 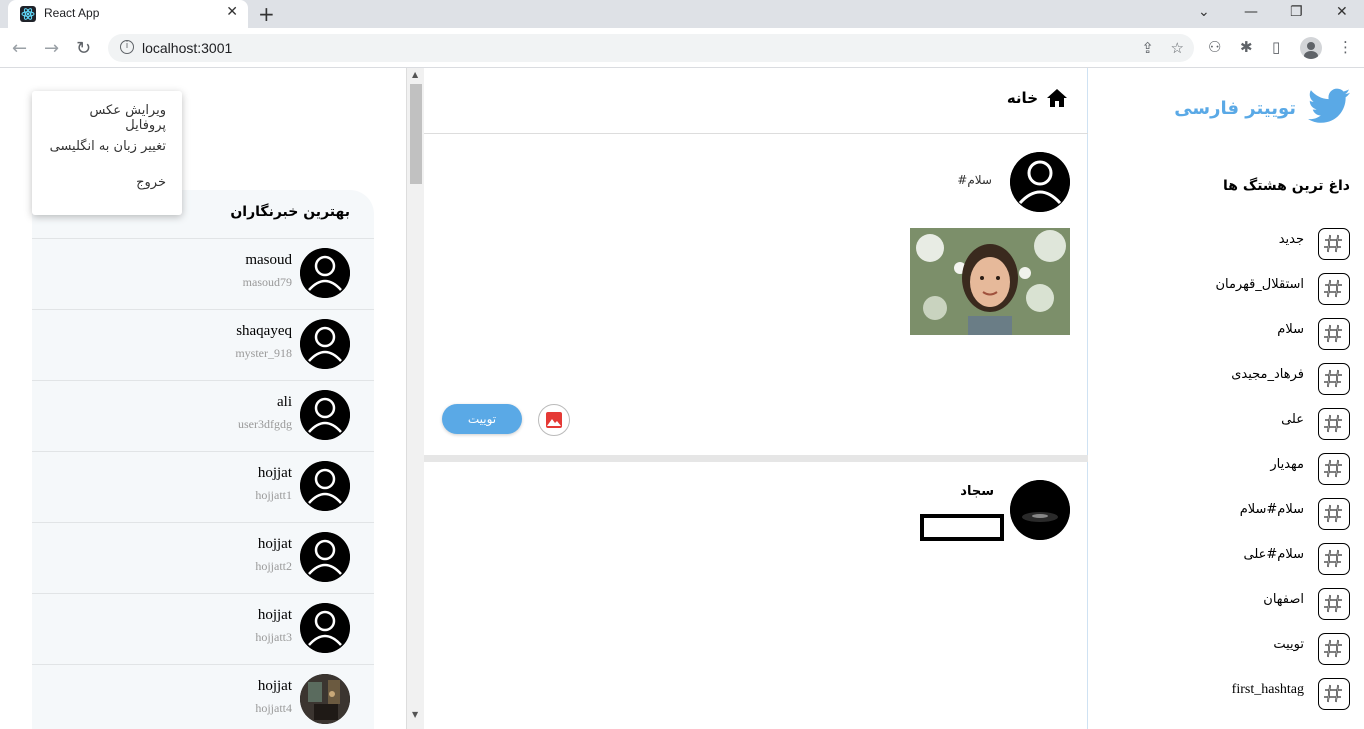 I want to click on add-image-button, so click(x=554, y=420).